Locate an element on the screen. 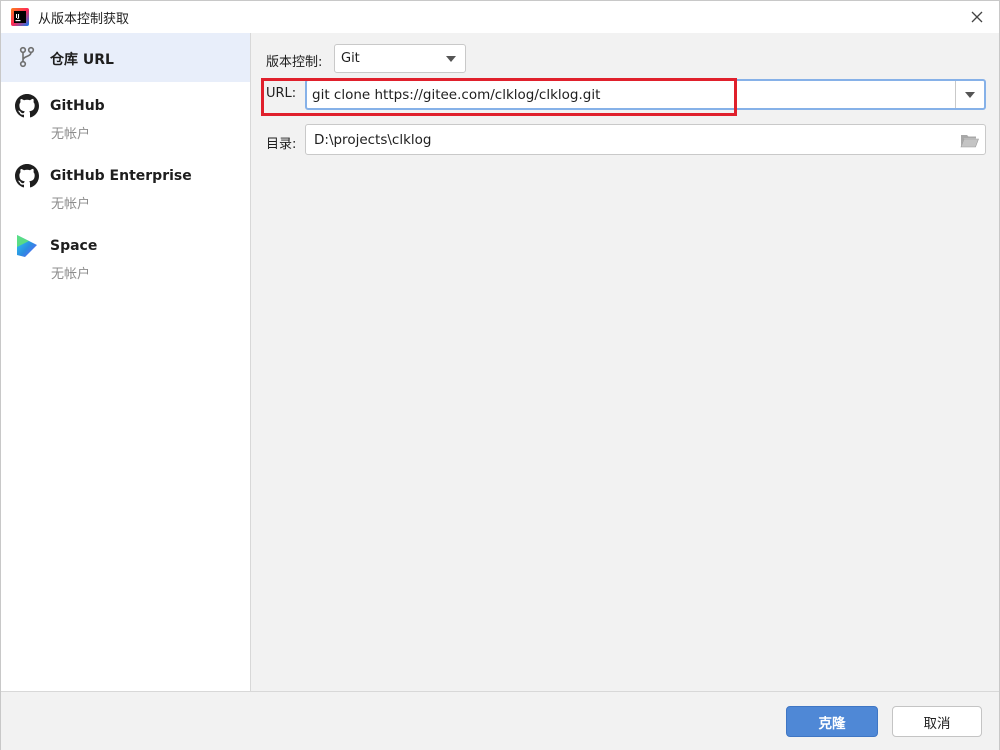 This screenshot has width=1000, height=750. url-label: URL: is located at coordinates (281, 93).